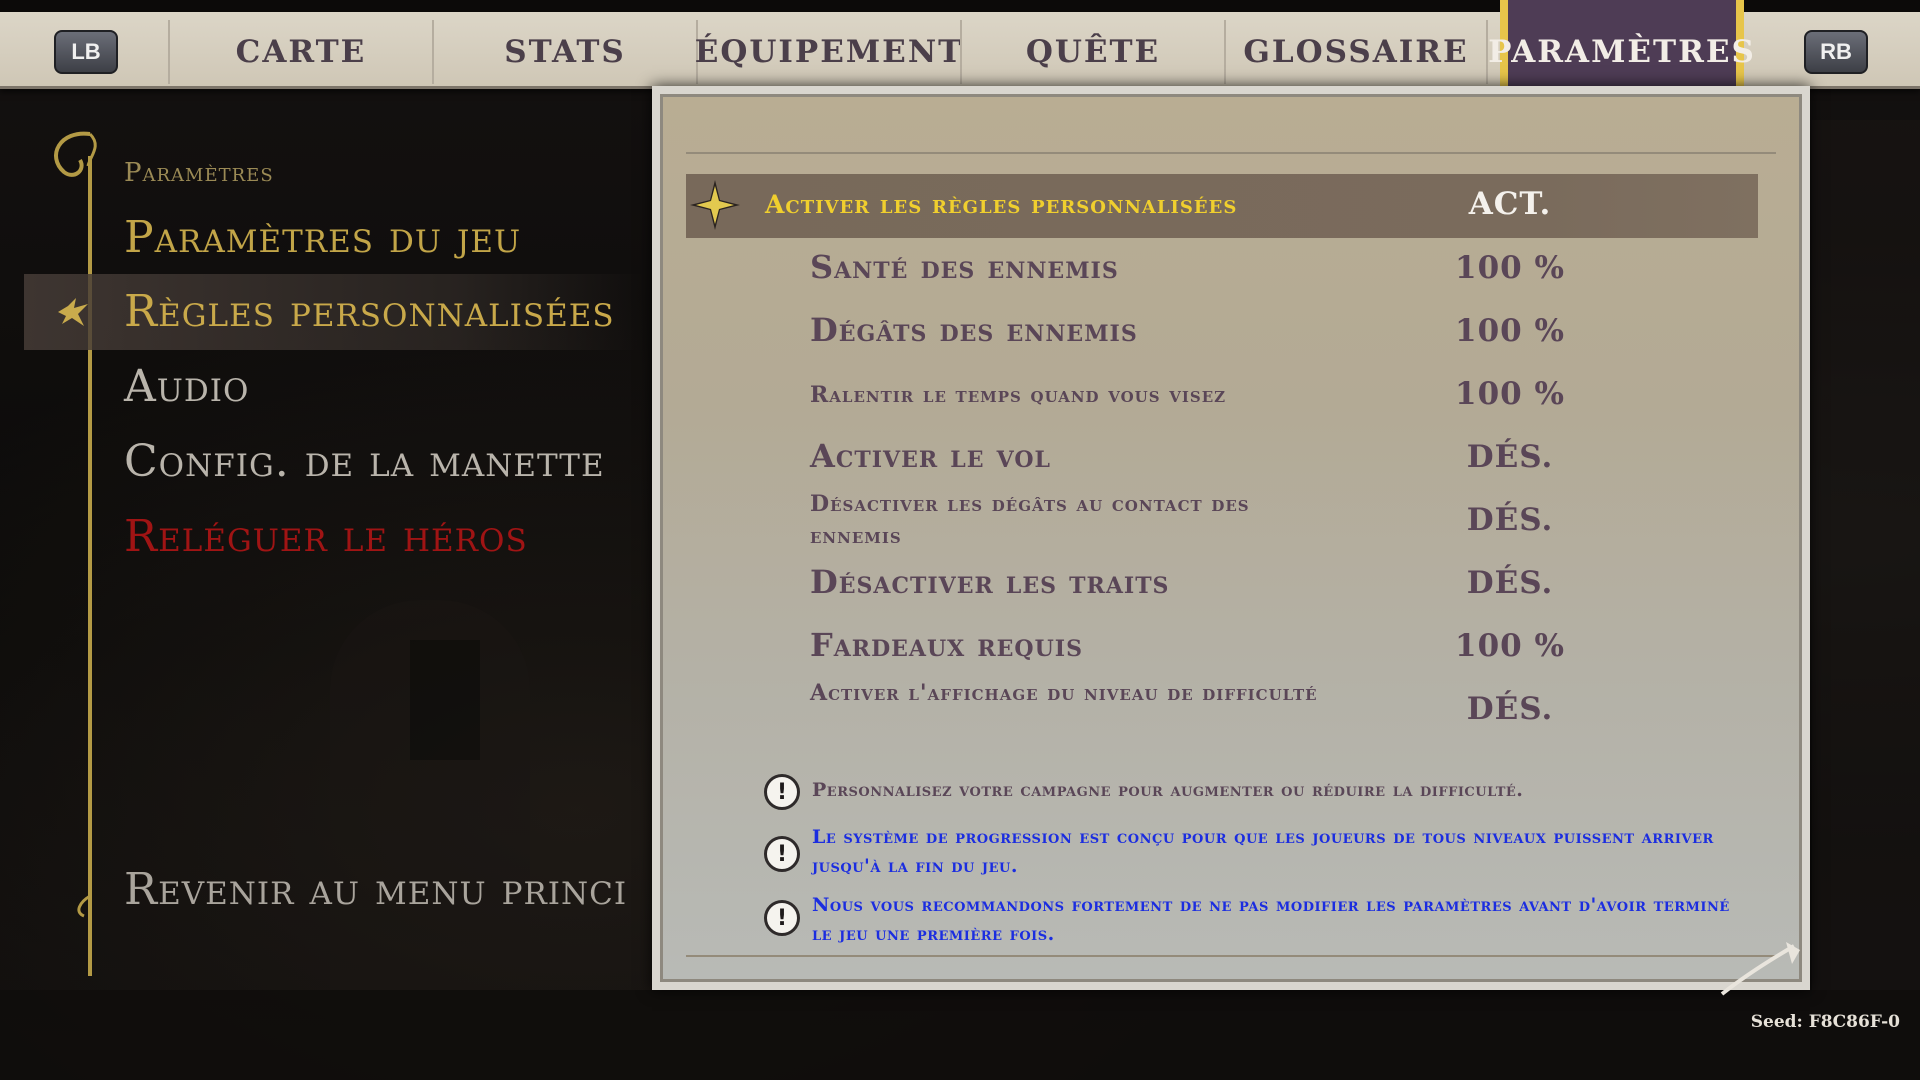 The height and width of the screenshot is (1080, 1920). What do you see at coordinates (1510, 331) in the screenshot?
I see `setting-value-enemy-damage: 100 %` at bounding box center [1510, 331].